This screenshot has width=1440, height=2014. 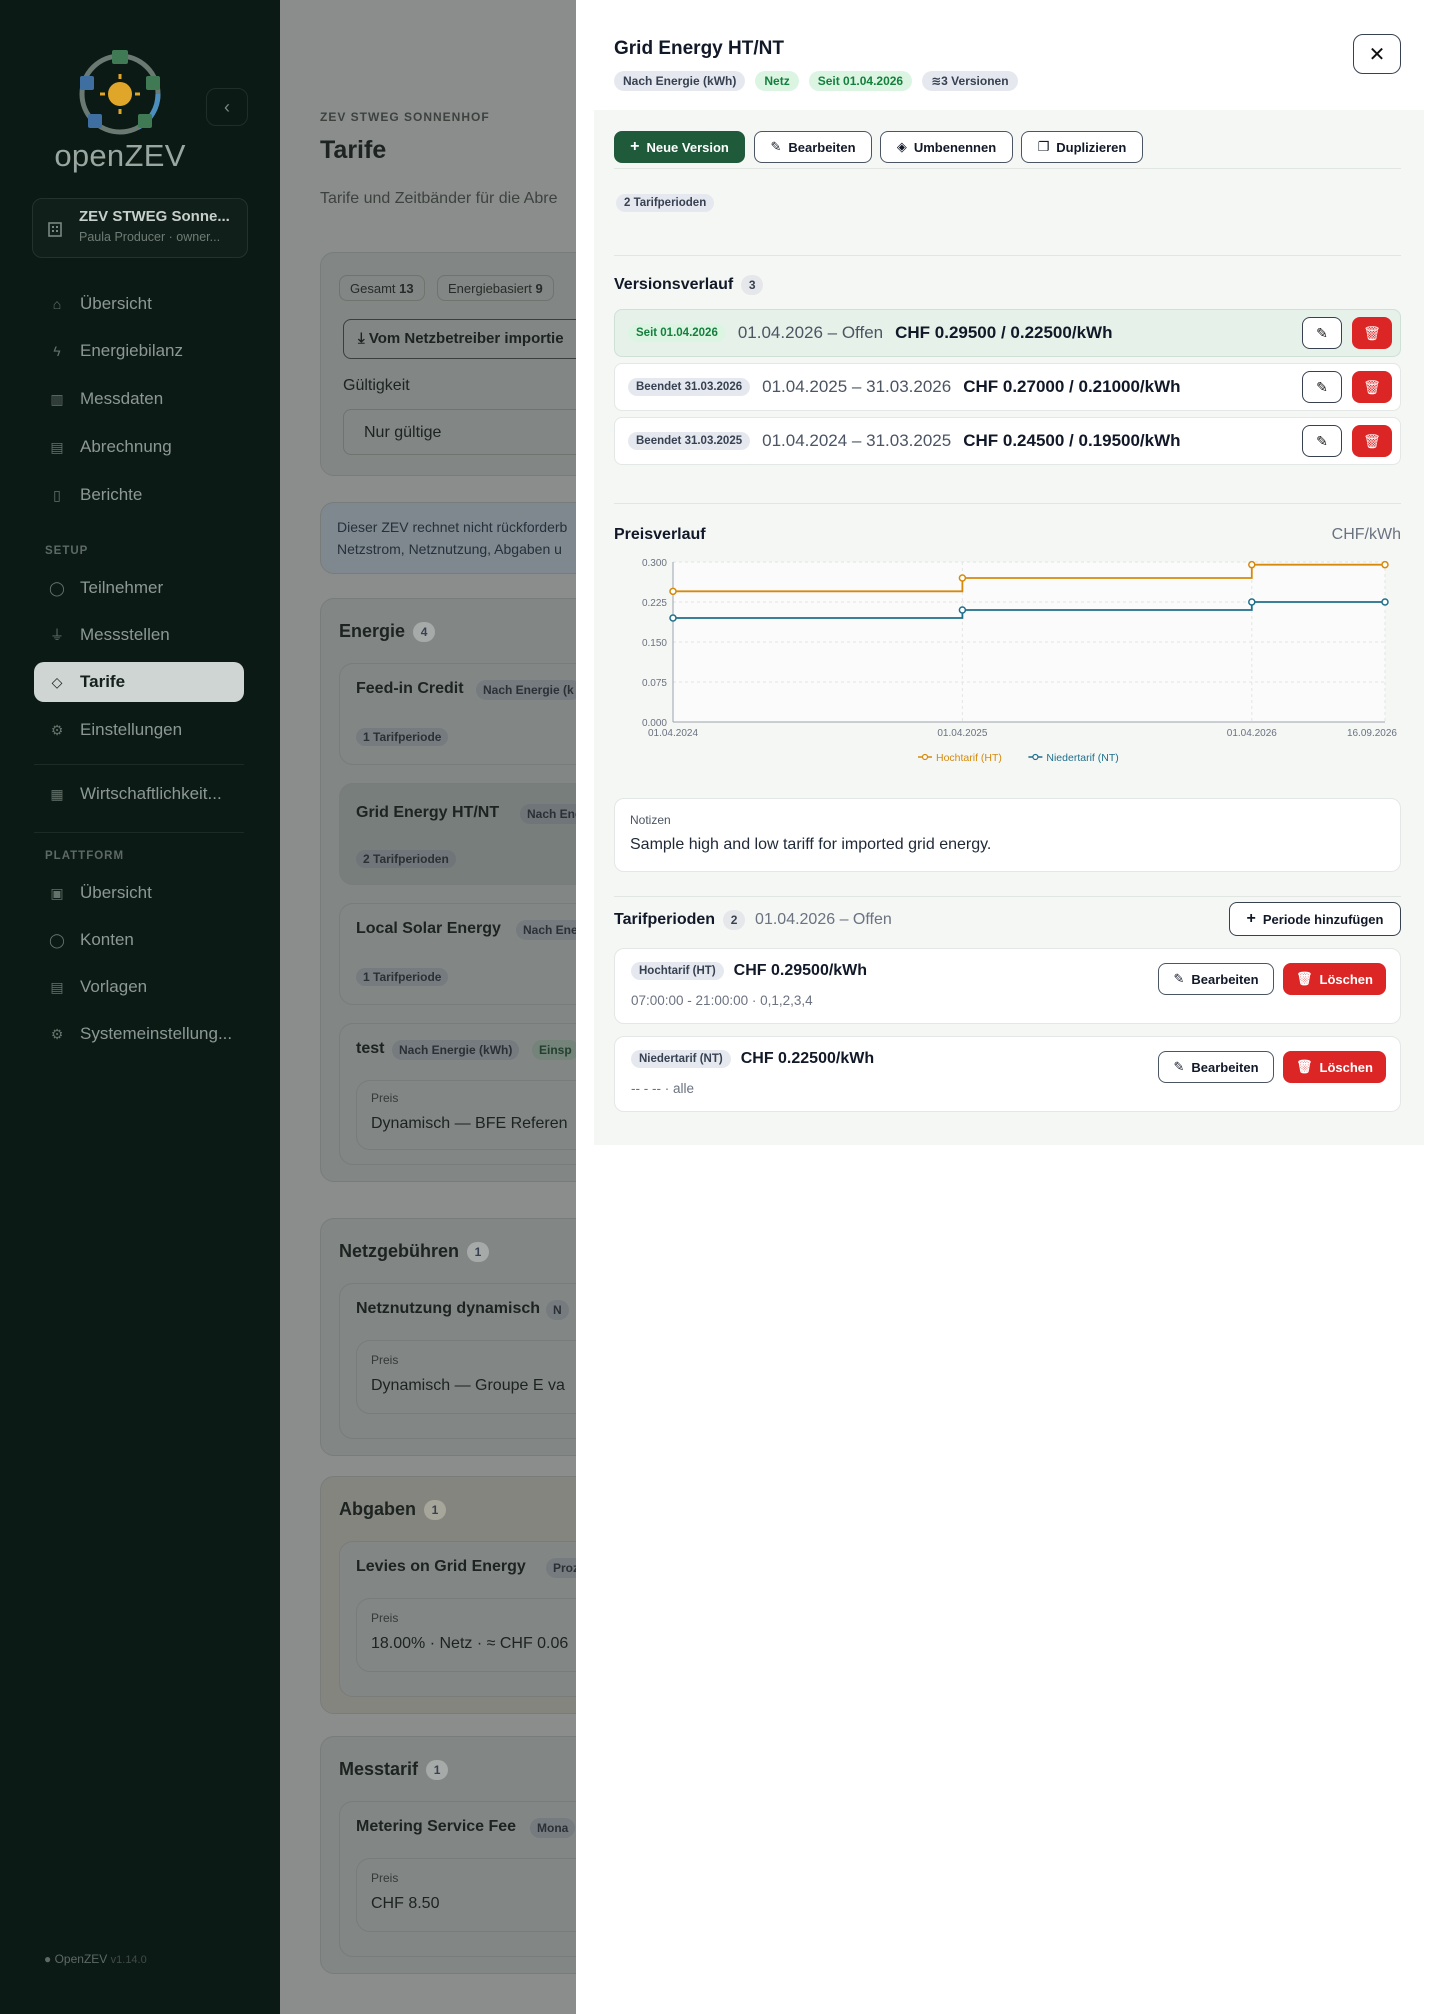 What do you see at coordinates (561, 1568) in the screenshot?
I see `tariff-badge: Proze` at bounding box center [561, 1568].